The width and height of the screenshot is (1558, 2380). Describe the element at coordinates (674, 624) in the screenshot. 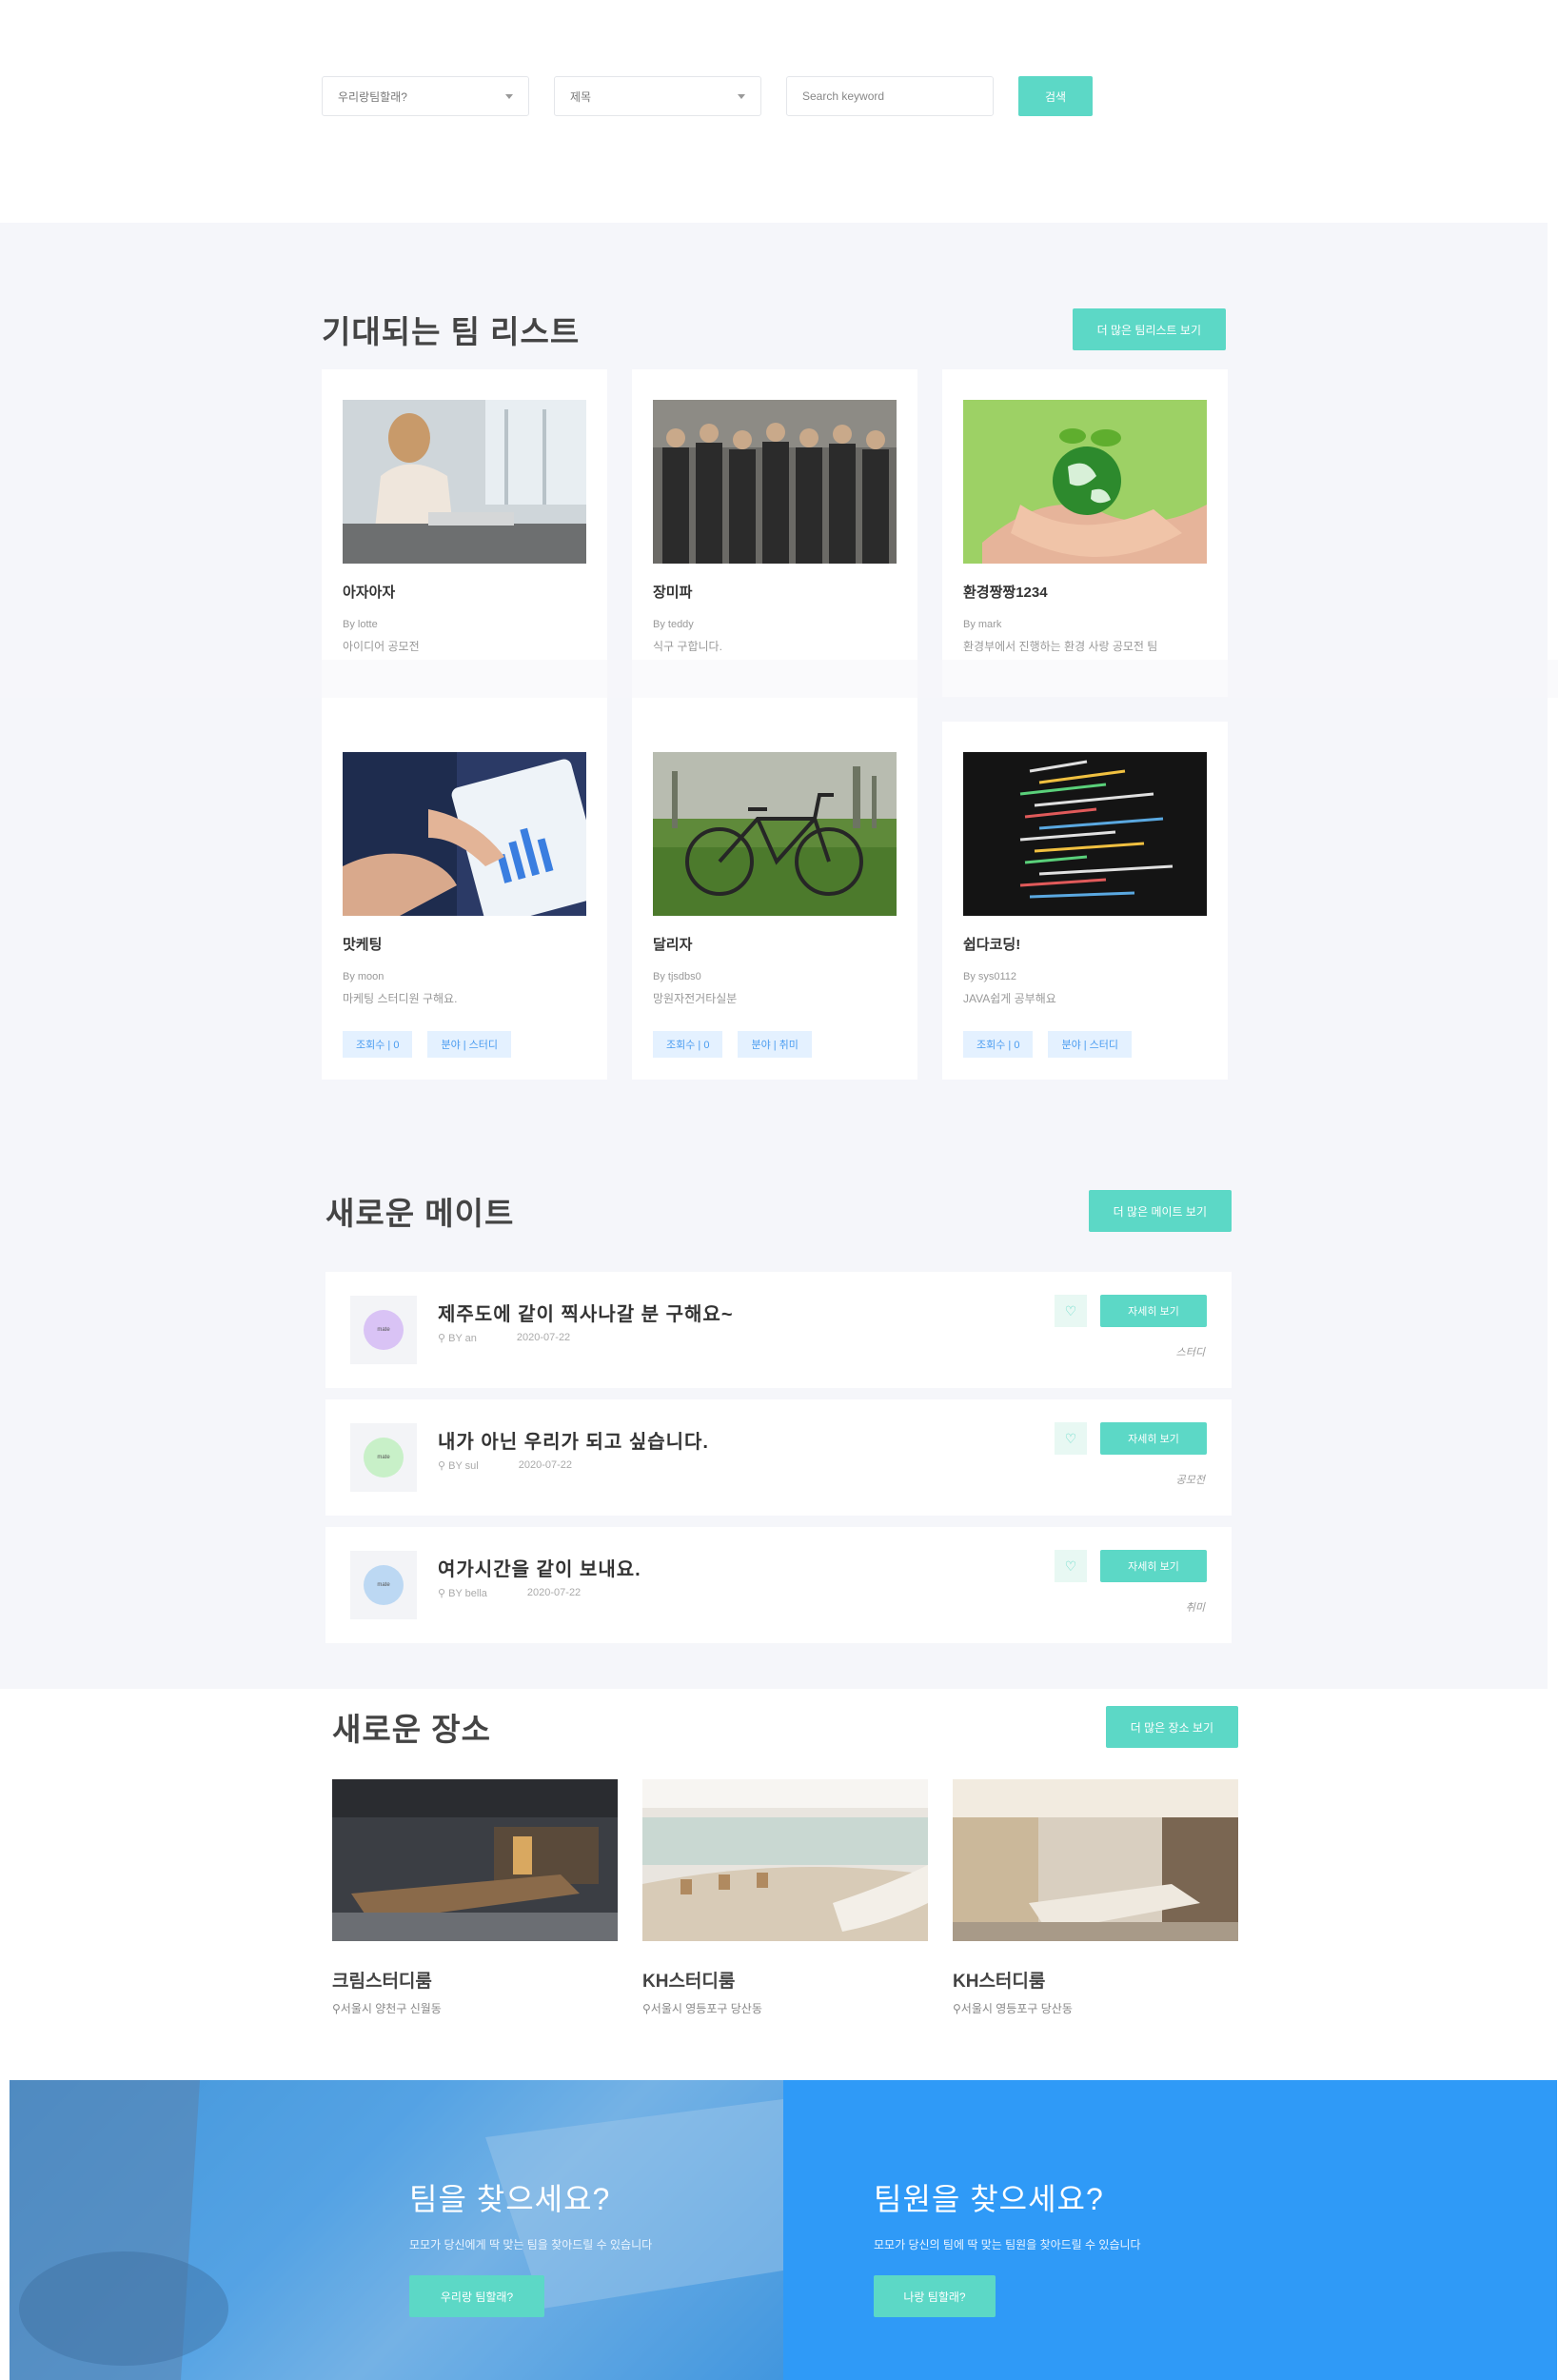

I see `team-author: By teddy` at that location.